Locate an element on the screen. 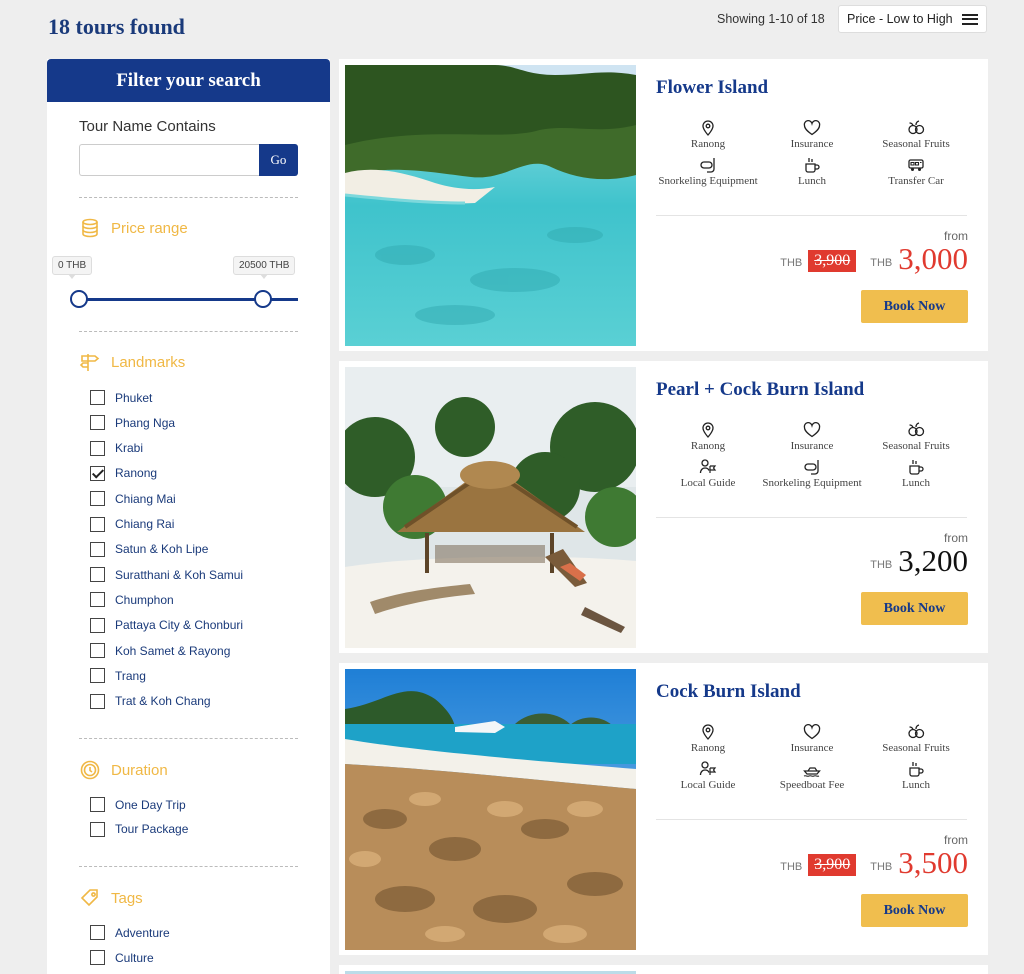 The height and width of the screenshot is (974, 1024). signpost-icon is located at coordinates (89, 362).